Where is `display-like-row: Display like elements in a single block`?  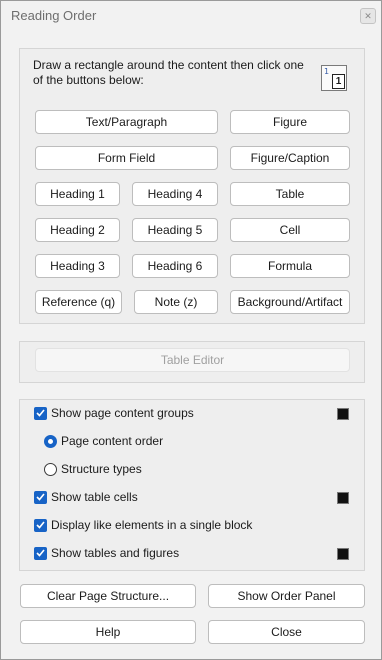
display-like-row: Display like elements in a single block is located at coordinates (143, 525).